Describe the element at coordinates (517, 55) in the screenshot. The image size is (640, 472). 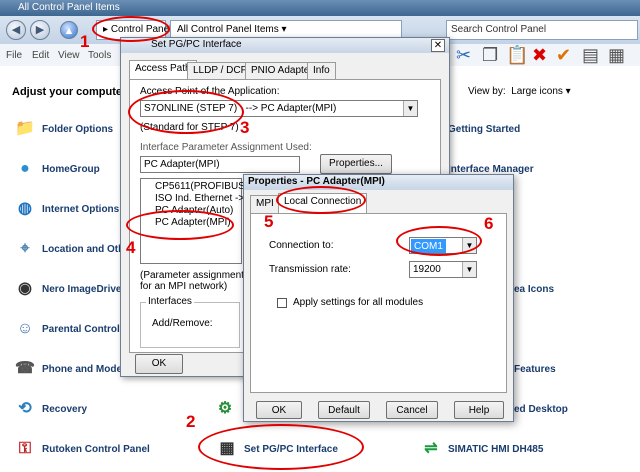
I see `paste-icon: 📋` at that location.